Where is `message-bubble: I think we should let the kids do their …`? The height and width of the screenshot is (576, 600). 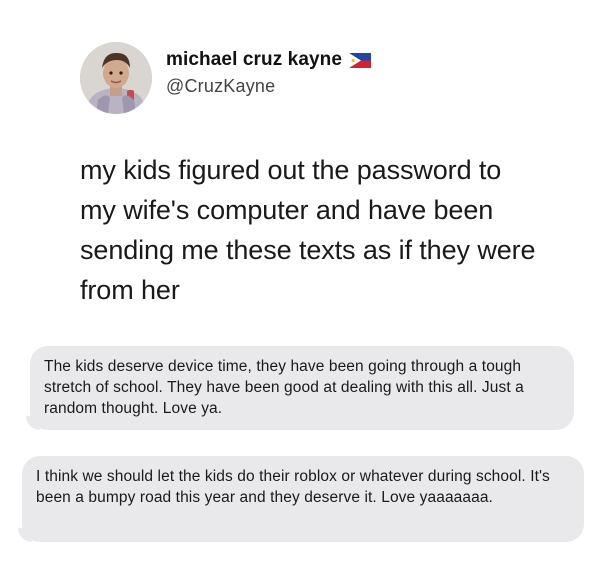 message-bubble: I think we should let the kids do their … is located at coordinates (301, 499).